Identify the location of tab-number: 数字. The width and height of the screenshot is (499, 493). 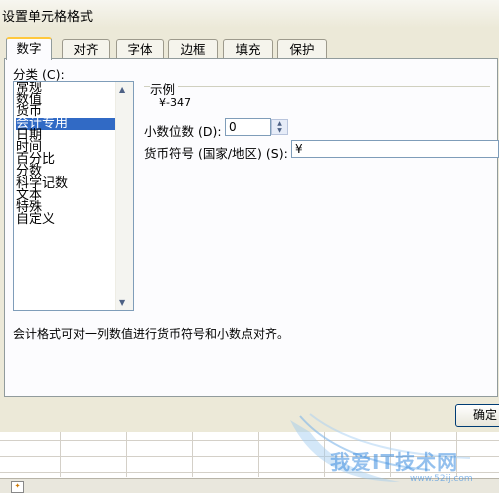
(29, 48).